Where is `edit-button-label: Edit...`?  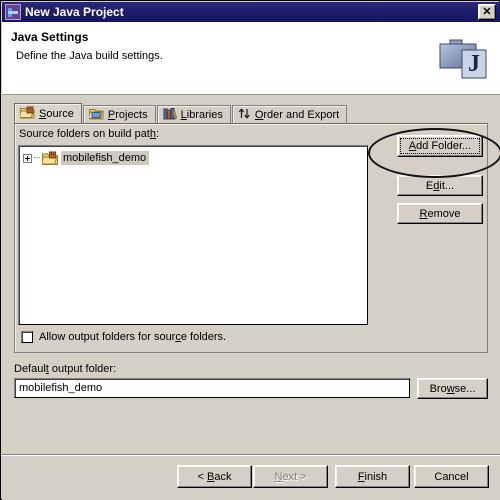
edit-button-label: Edit... is located at coordinates (440, 185).